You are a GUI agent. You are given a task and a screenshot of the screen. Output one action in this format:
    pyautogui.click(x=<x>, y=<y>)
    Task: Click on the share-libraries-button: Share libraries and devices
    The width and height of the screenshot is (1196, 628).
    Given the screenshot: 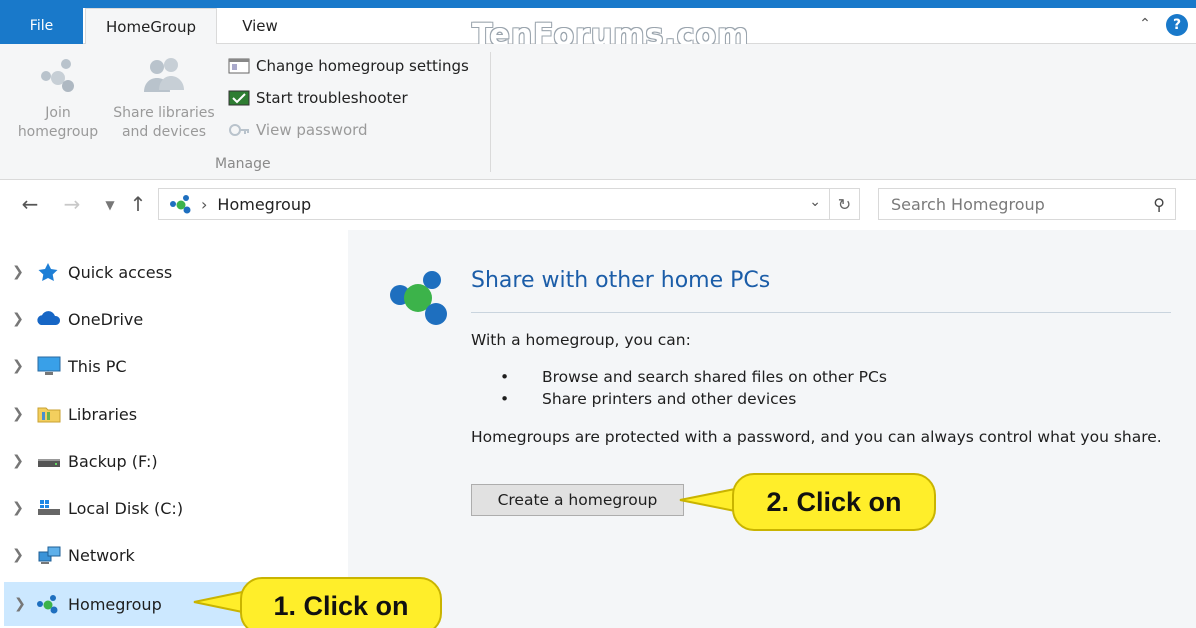 What is the action you would take?
    pyautogui.click(x=164, y=98)
    